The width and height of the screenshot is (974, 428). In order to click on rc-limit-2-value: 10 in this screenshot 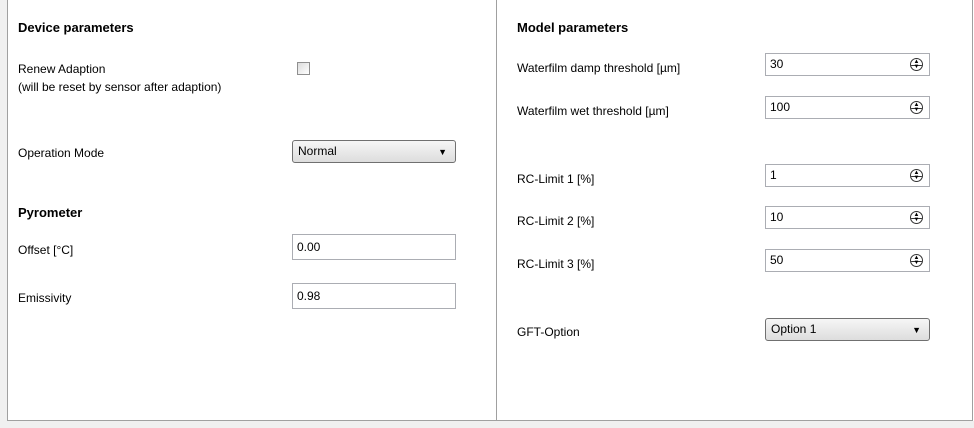, I will do `click(777, 217)`.